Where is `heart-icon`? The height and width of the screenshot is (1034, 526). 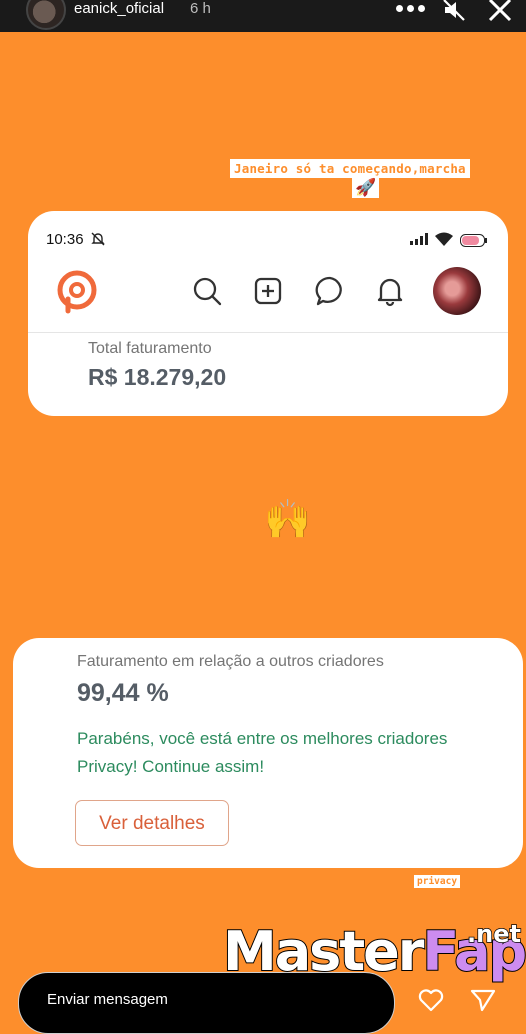 heart-icon is located at coordinates (431, 1000).